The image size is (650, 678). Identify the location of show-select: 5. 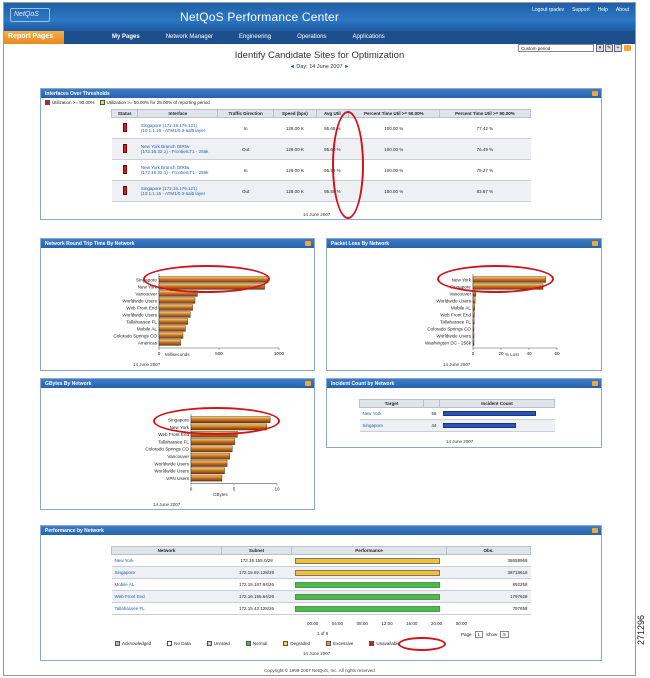
(504, 634).